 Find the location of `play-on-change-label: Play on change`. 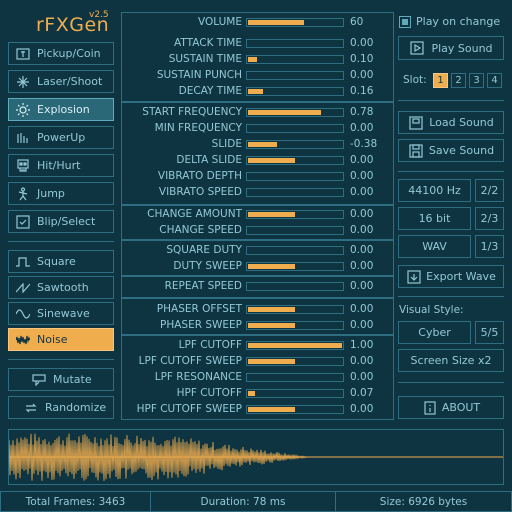

play-on-change-label: Play on change is located at coordinates (458, 21).